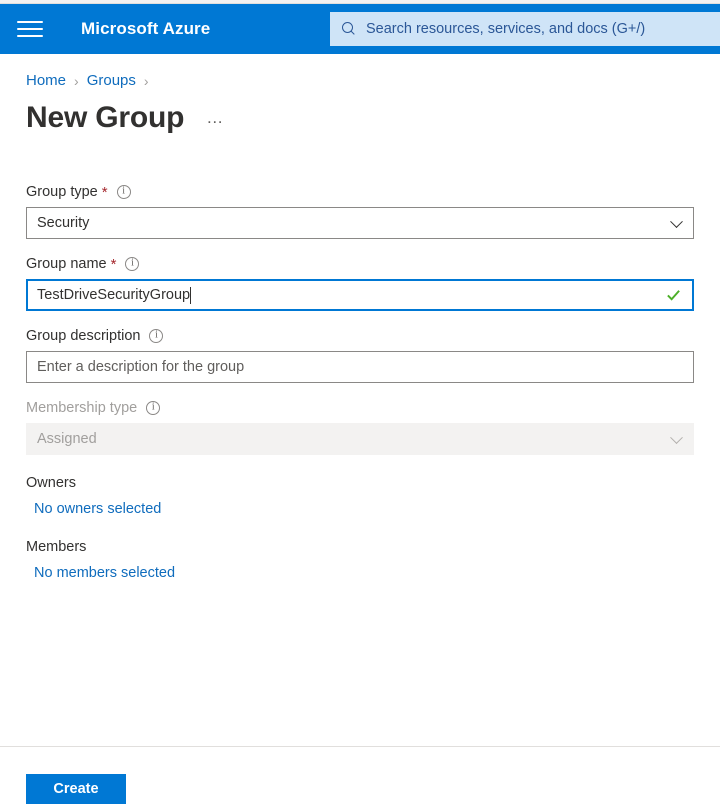 This screenshot has height=804, width=720. What do you see at coordinates (360, 223) in the screenshot?
I see `group-type-dropdown: Security` at bounding box center [360, 223].